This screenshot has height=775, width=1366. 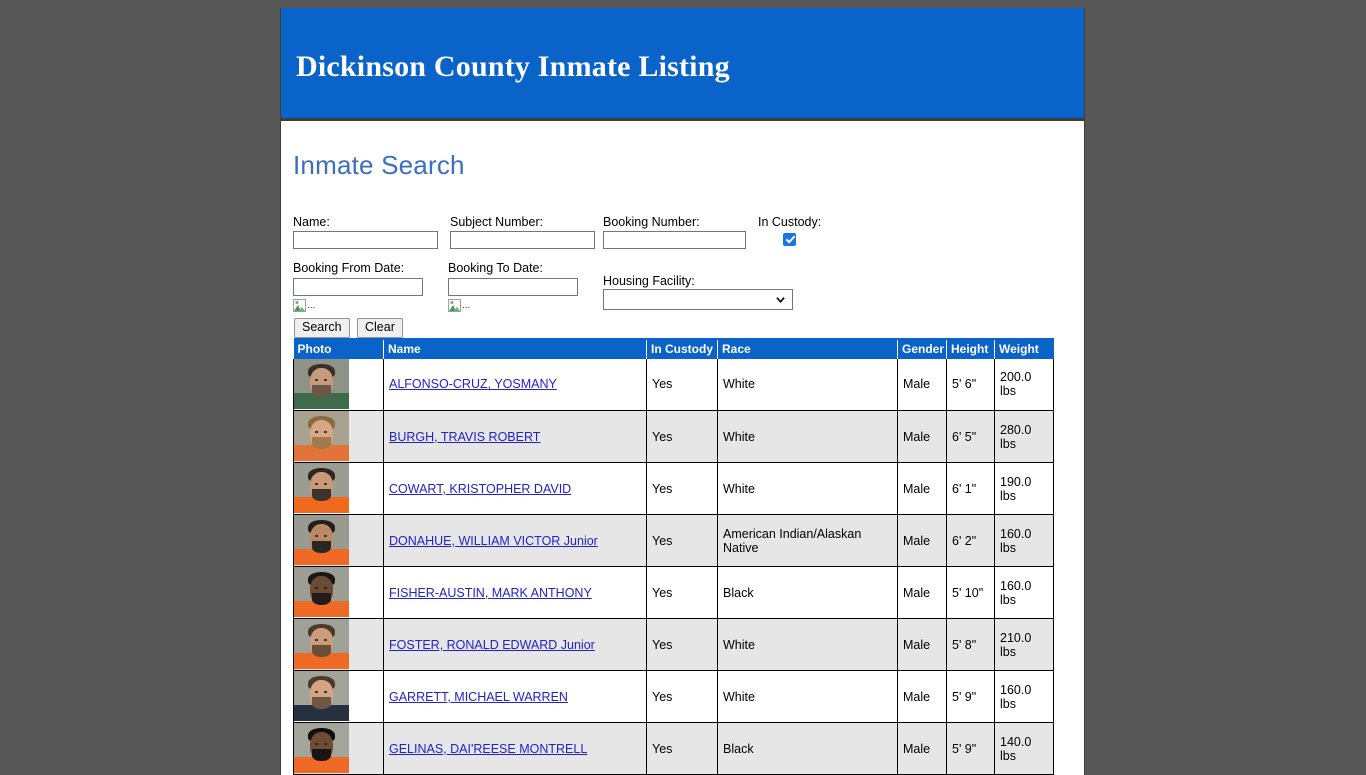 I want to click on inmate-name-link: FOSTER, RONALD EDWARD Junior, so click(x=492, y=645).